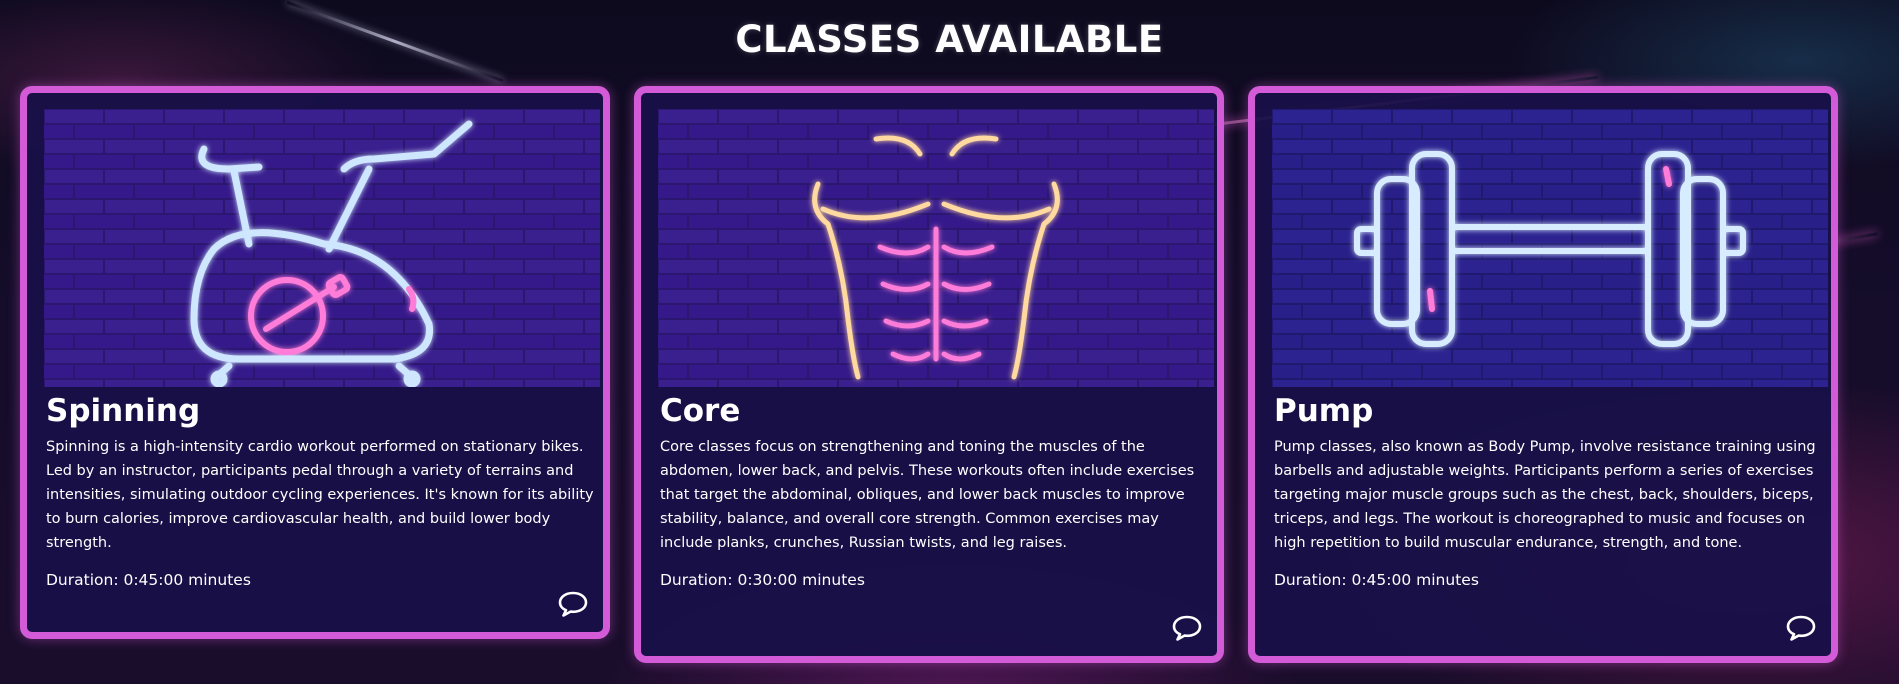 This screenshot has width=1899, height=684. What do you see at coordinates (949, 39) in the screenshot?
I see `page-title: CLASSES AVAILABLE` at bounding box center [949, 39].